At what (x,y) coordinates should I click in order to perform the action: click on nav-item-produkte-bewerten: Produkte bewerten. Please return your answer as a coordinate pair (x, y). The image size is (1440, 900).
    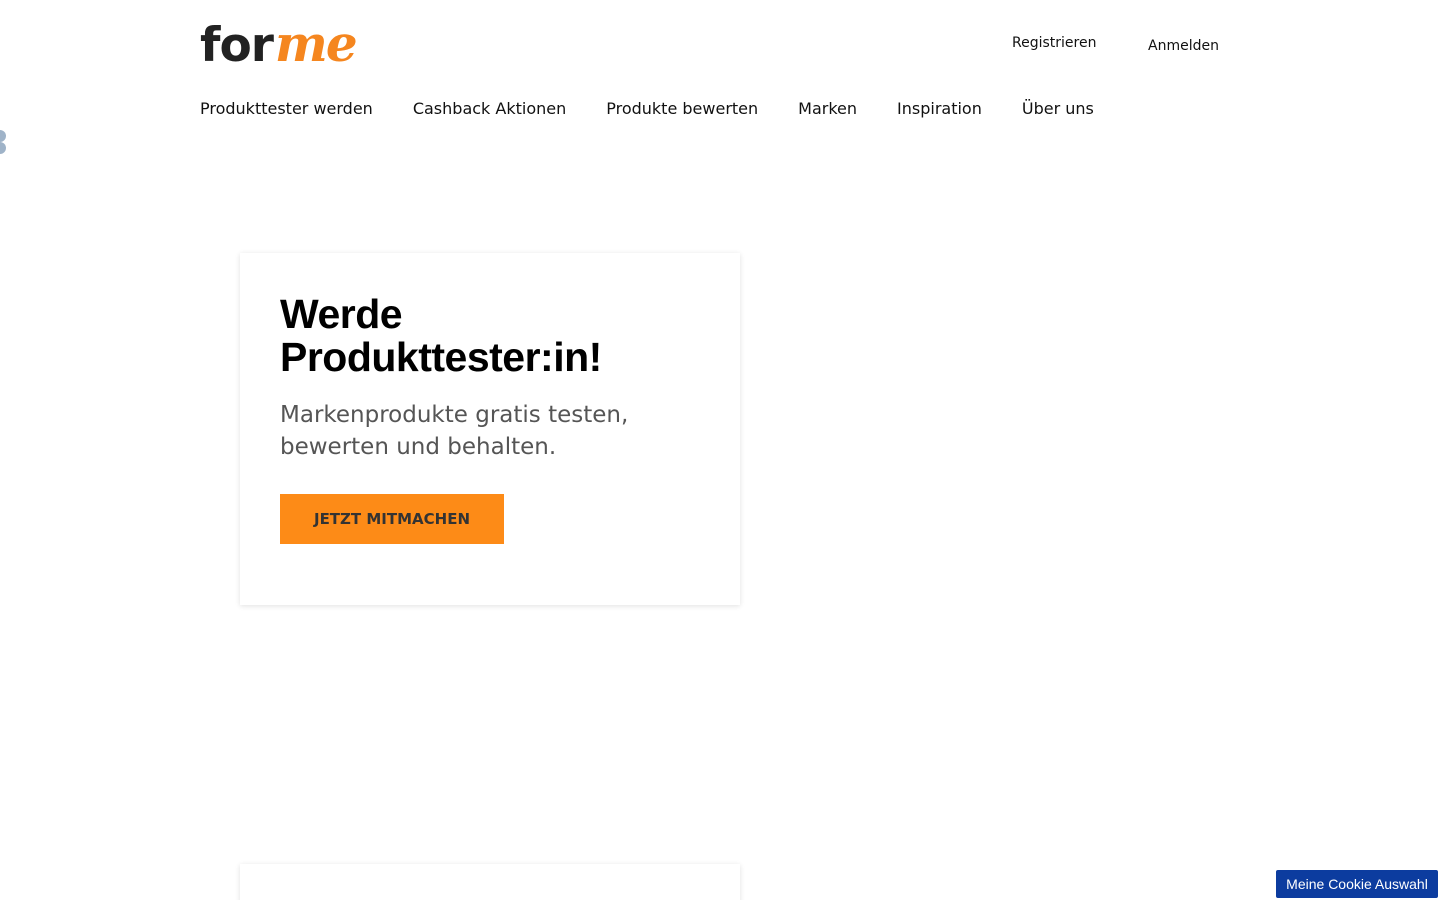
    Looking at the image, I should click on (682, 108).